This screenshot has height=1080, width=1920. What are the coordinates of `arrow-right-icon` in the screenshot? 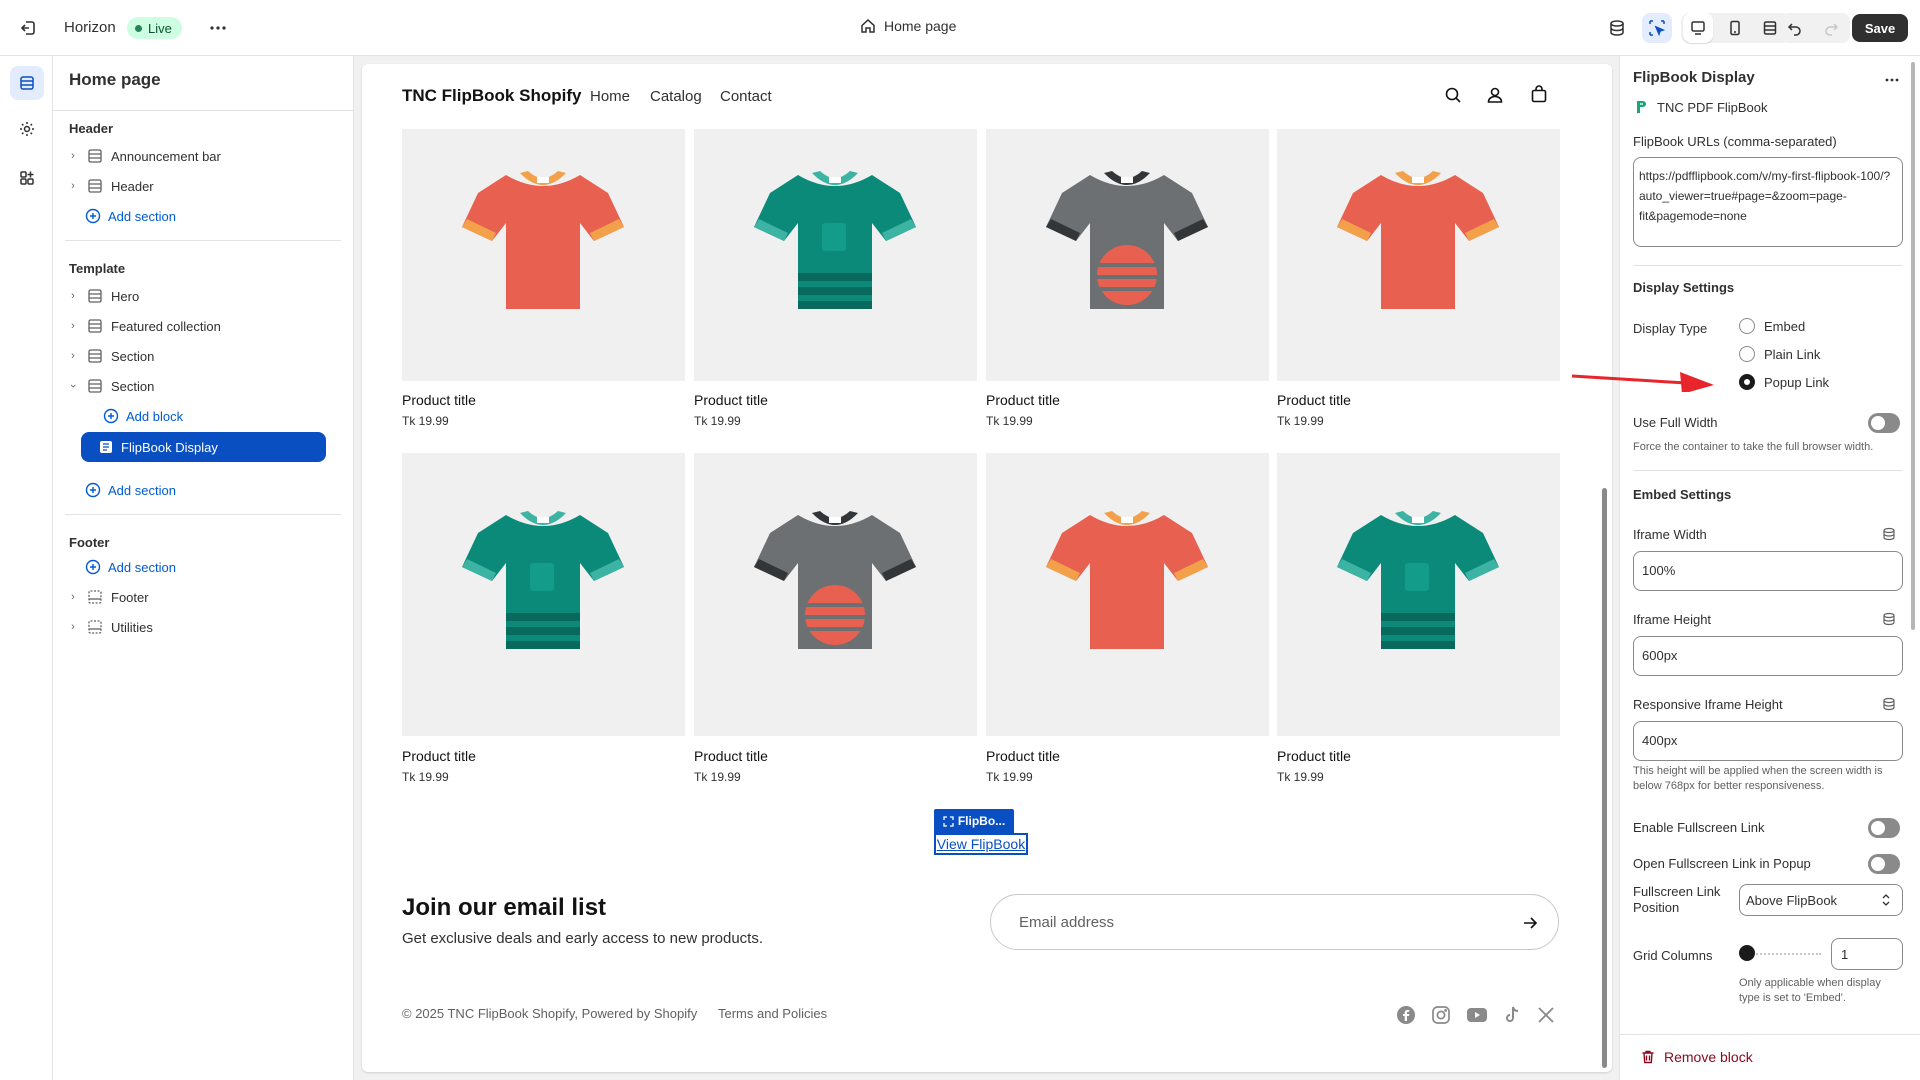 It's located at (1530, 923).